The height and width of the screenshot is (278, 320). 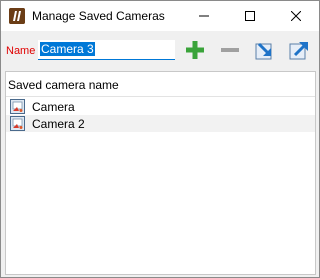 What do you see at coordinates (106, 50) in the screenshot?
I see `name-input: Camera 3` at bounding box center [106, 50].